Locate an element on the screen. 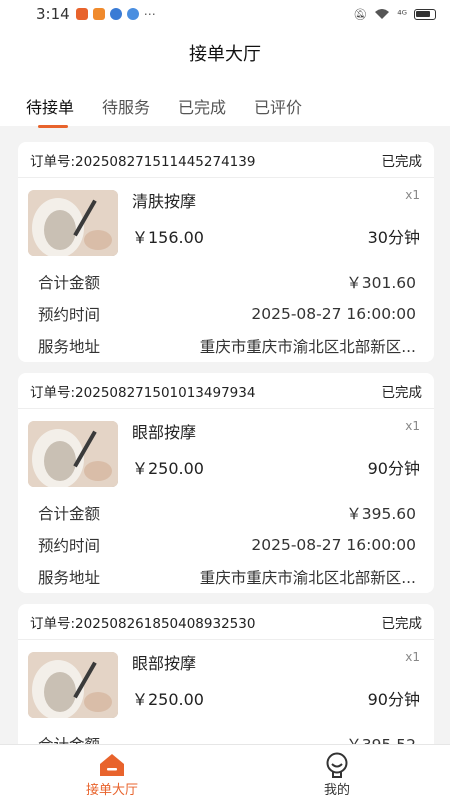 The image size is (450, 800). status-time: 3:14 is located at coordinates (53, 14).